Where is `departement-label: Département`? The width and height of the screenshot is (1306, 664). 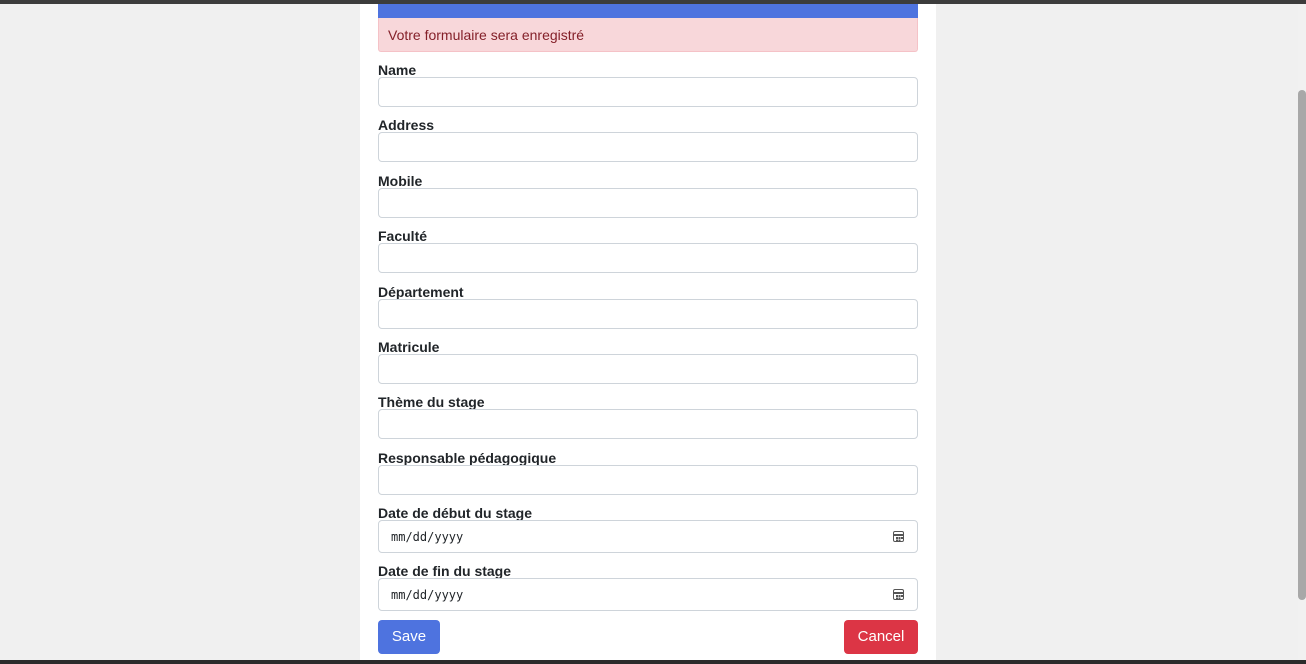 departement-label: Département is located at coordinates (421, 292).